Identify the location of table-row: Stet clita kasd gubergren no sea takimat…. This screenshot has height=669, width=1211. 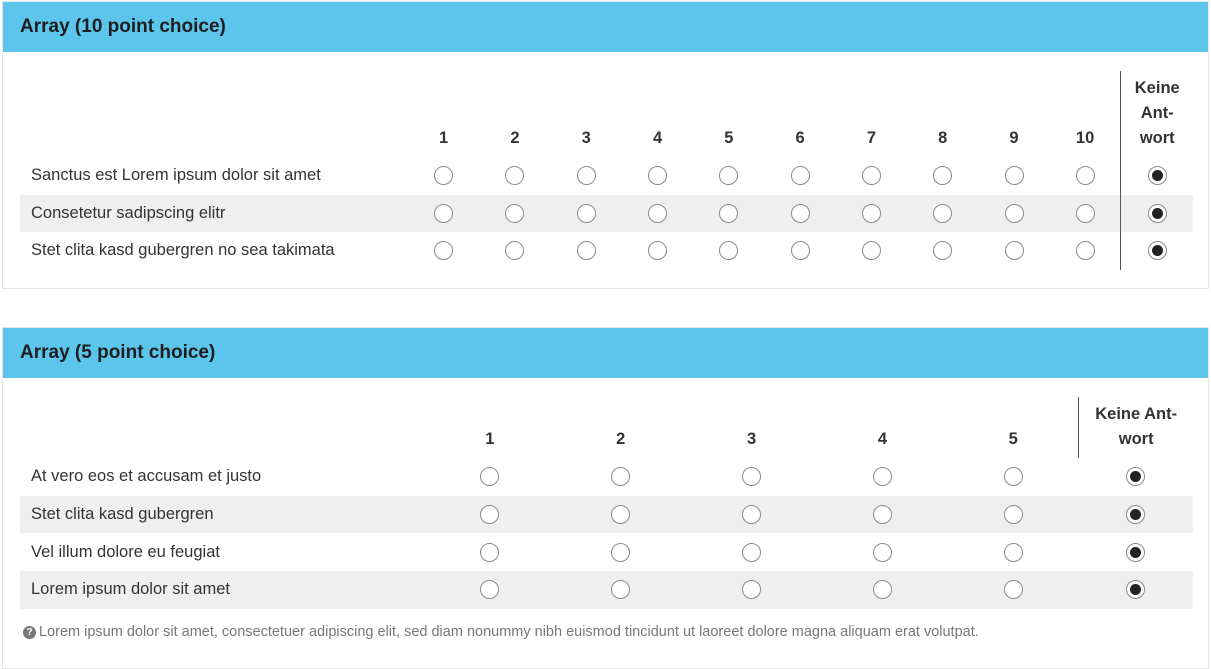
(606, 251).